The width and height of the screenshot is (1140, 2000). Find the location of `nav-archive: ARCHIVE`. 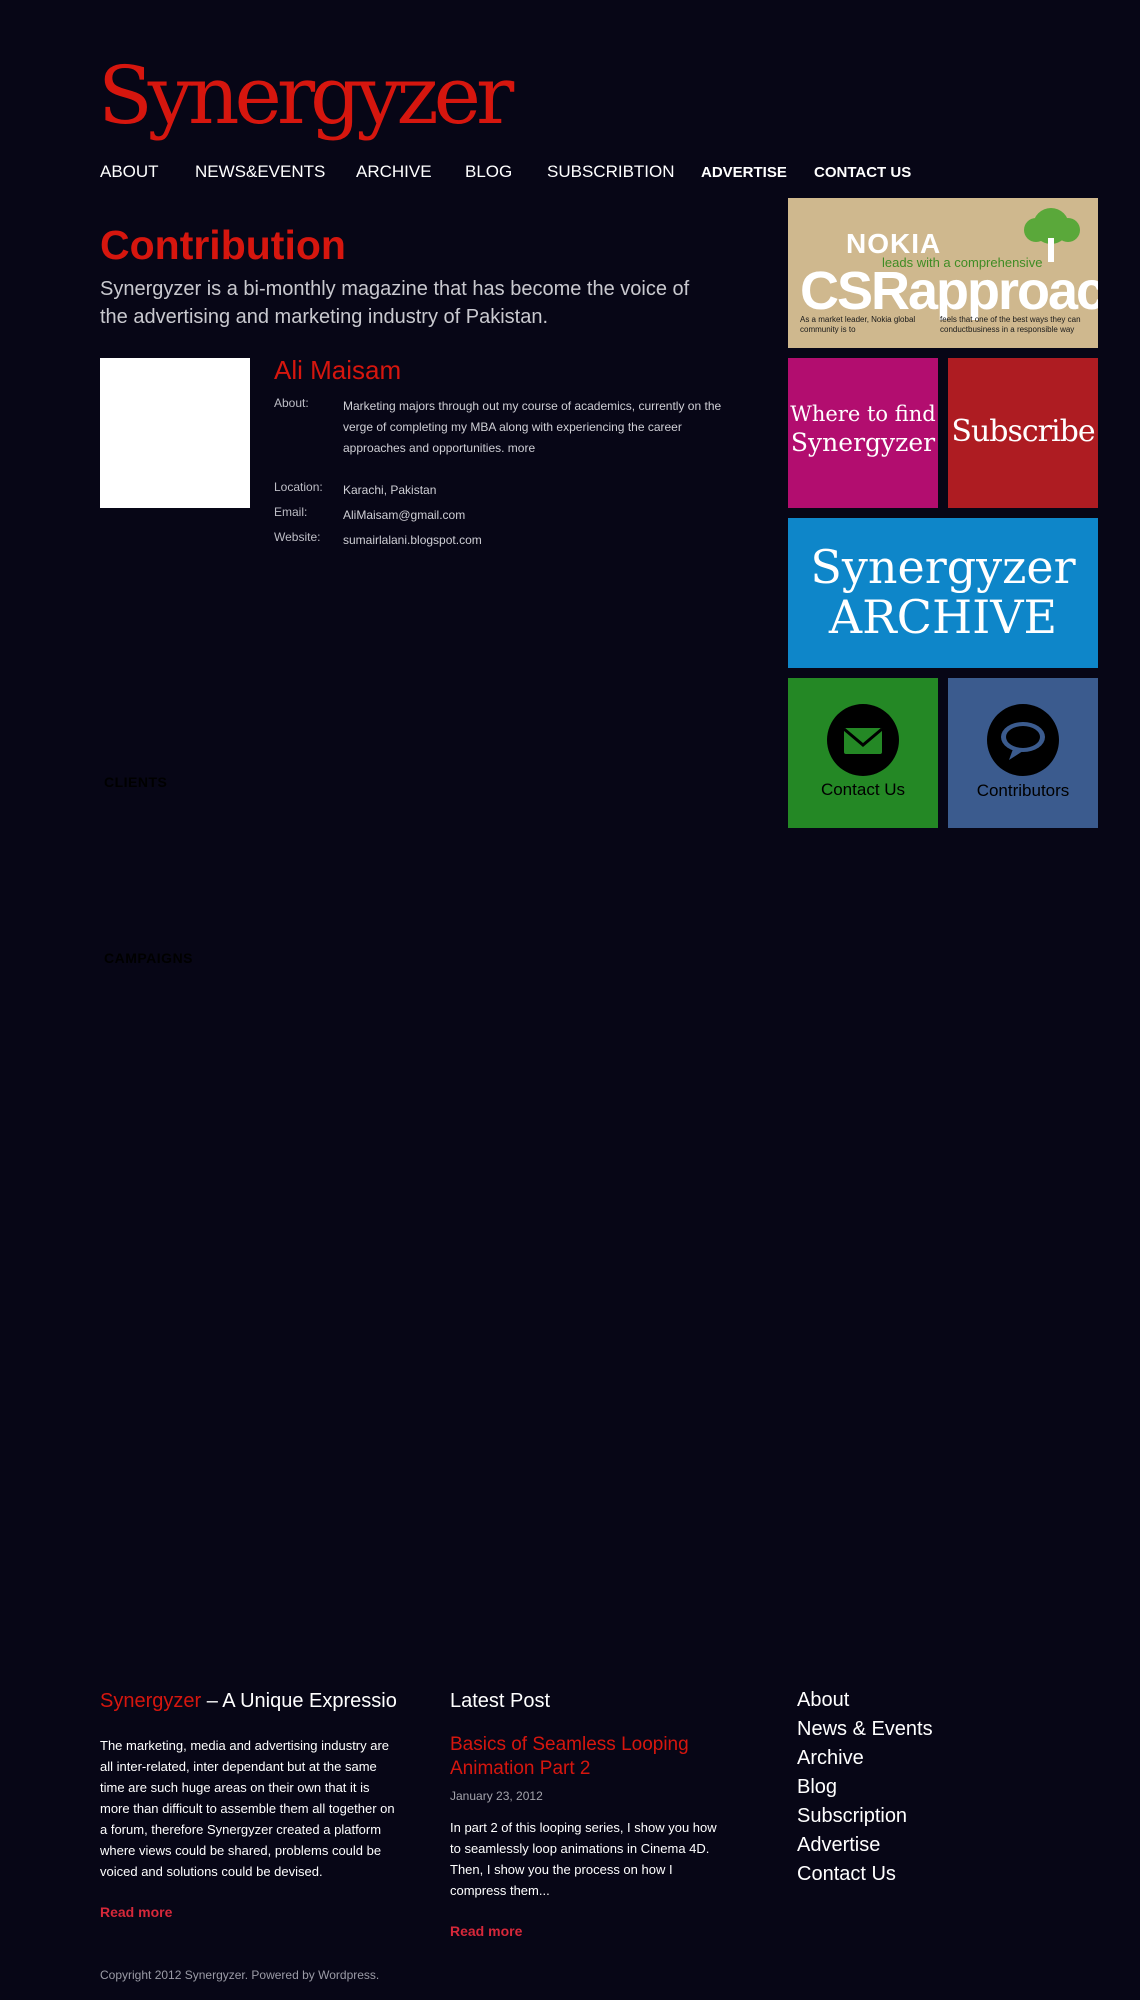

nav-archive: ARCHIVE is located at coordinates (394, 172).